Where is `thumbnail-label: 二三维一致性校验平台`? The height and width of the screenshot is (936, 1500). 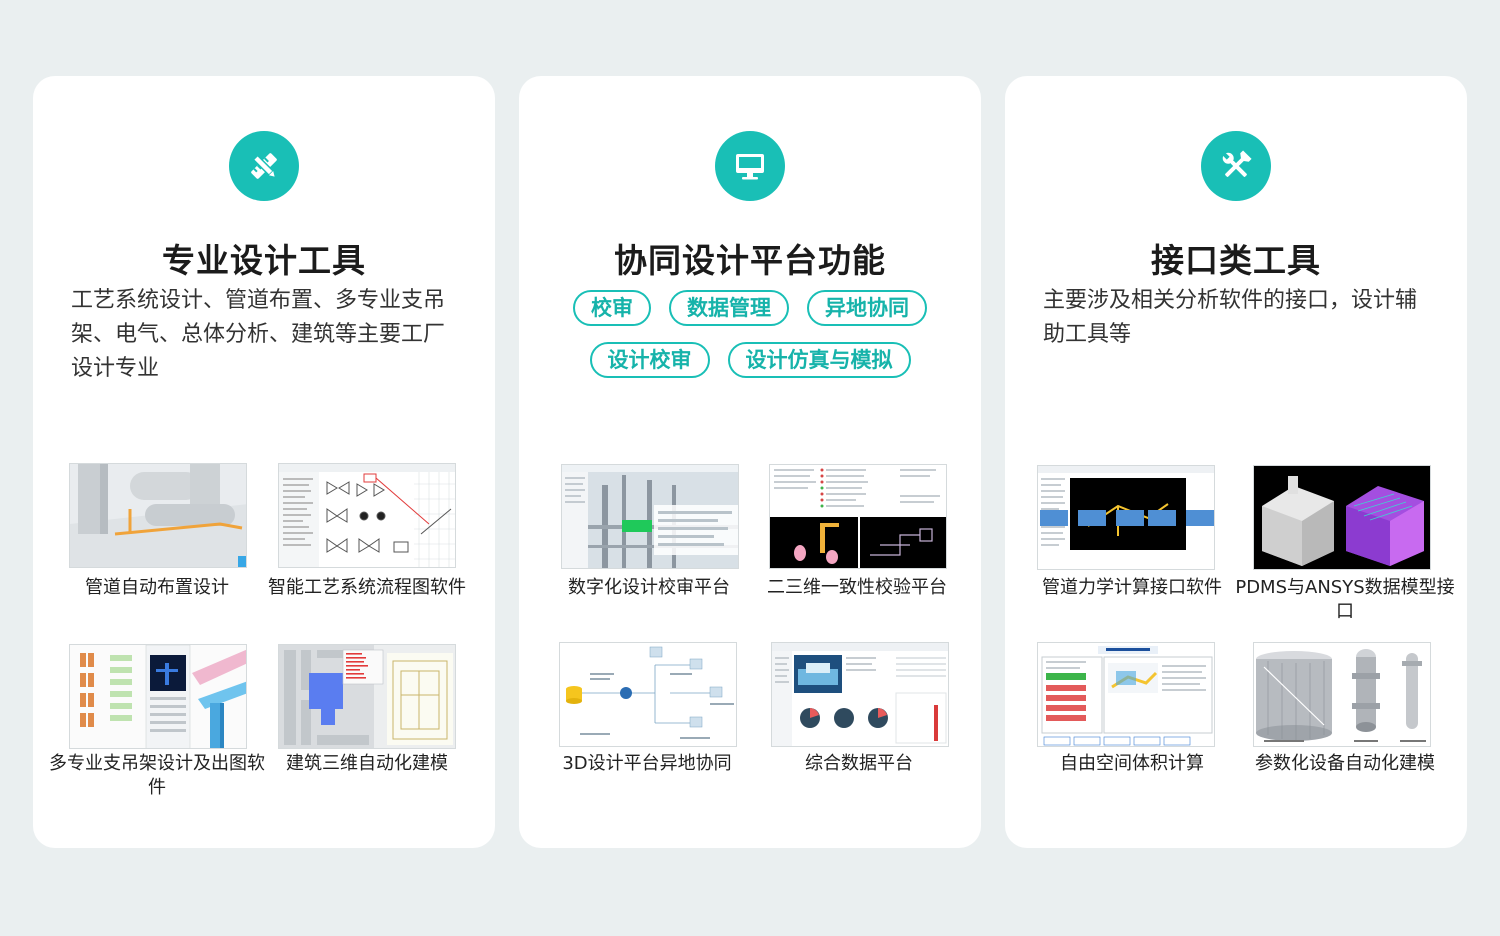
thumbnail-label: 二三维一致性校验平台 is located at coordinates (857, 587).